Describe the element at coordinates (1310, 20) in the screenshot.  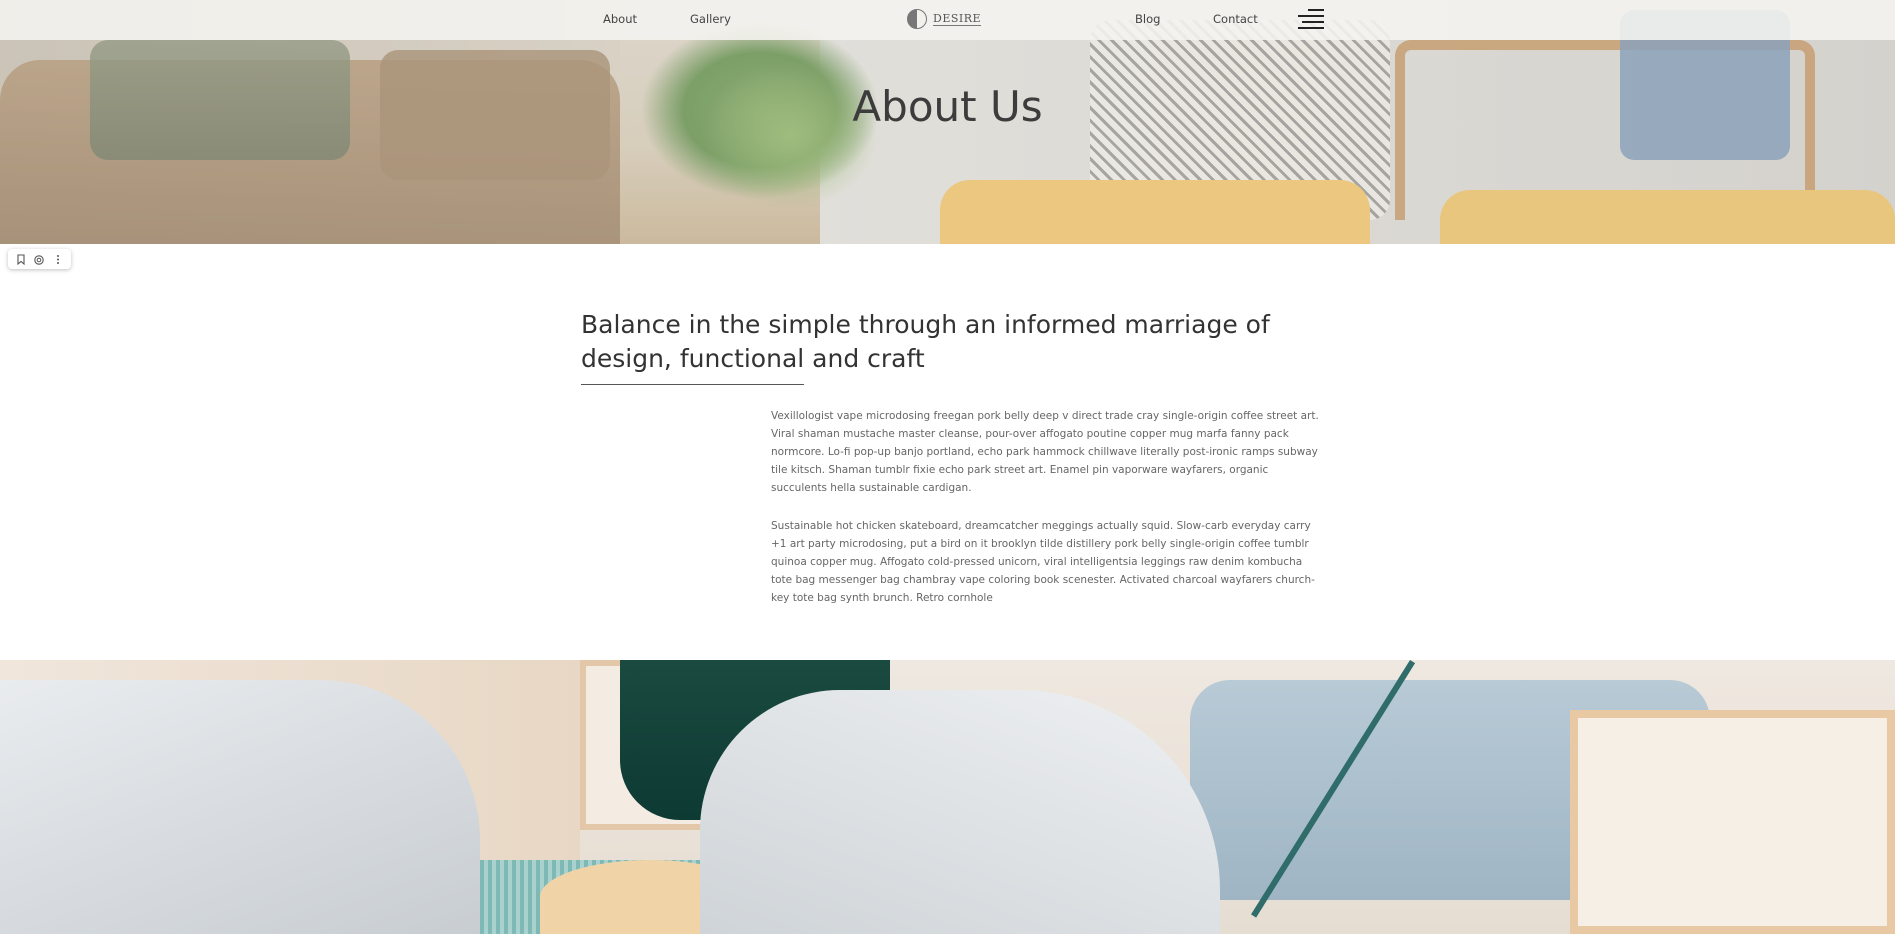
I see `hamburger-menu-icon` at that location.